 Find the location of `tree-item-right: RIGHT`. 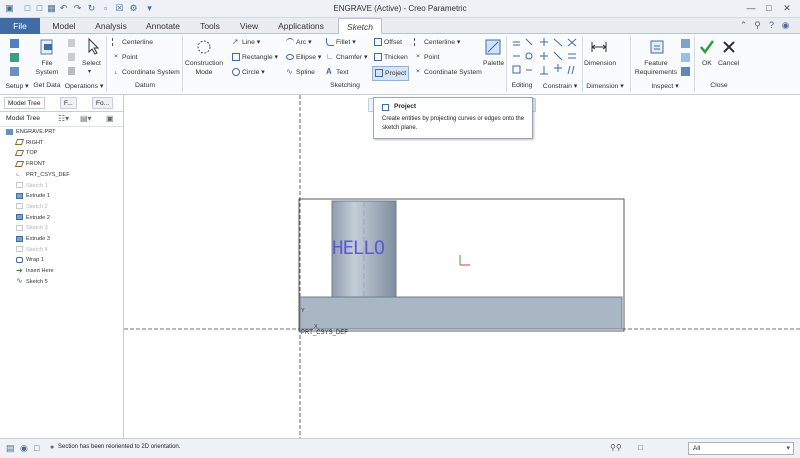

tree-item-right: RIGHT is located at coordinates (28, 143).